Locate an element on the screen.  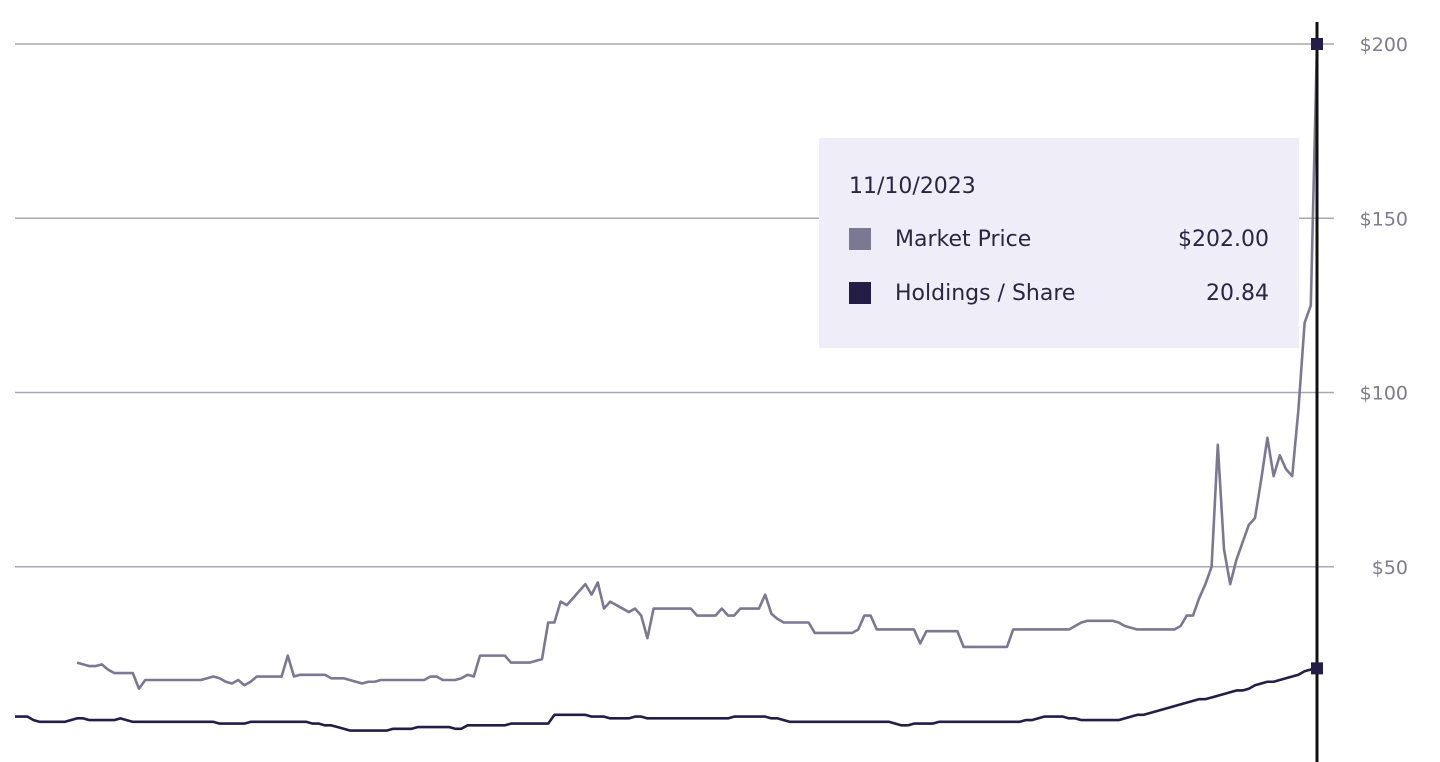
y-axis-tick-labels: $50 $100 $150 $200 is located at coordinates (1384, 306).